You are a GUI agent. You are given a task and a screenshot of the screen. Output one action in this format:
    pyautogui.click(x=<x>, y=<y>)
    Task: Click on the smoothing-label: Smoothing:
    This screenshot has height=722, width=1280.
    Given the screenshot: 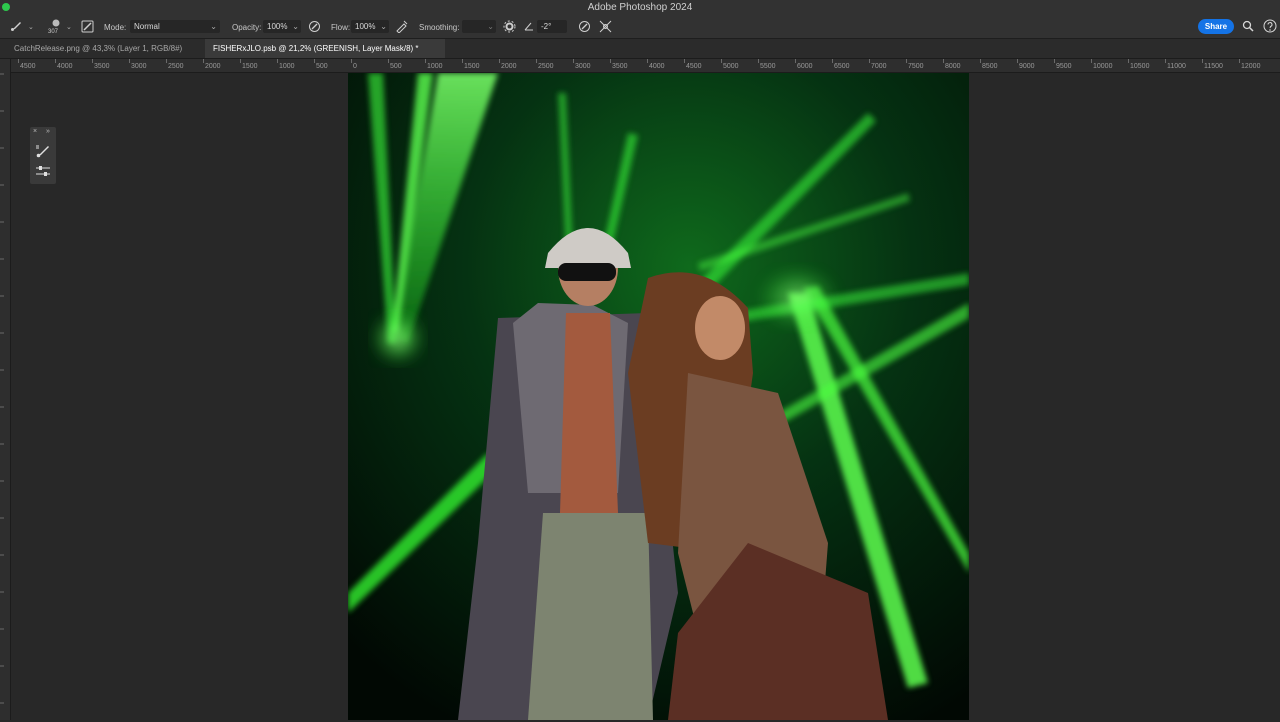 What is the action you would take?
    pyautogui.click(x=439, y=27)
    